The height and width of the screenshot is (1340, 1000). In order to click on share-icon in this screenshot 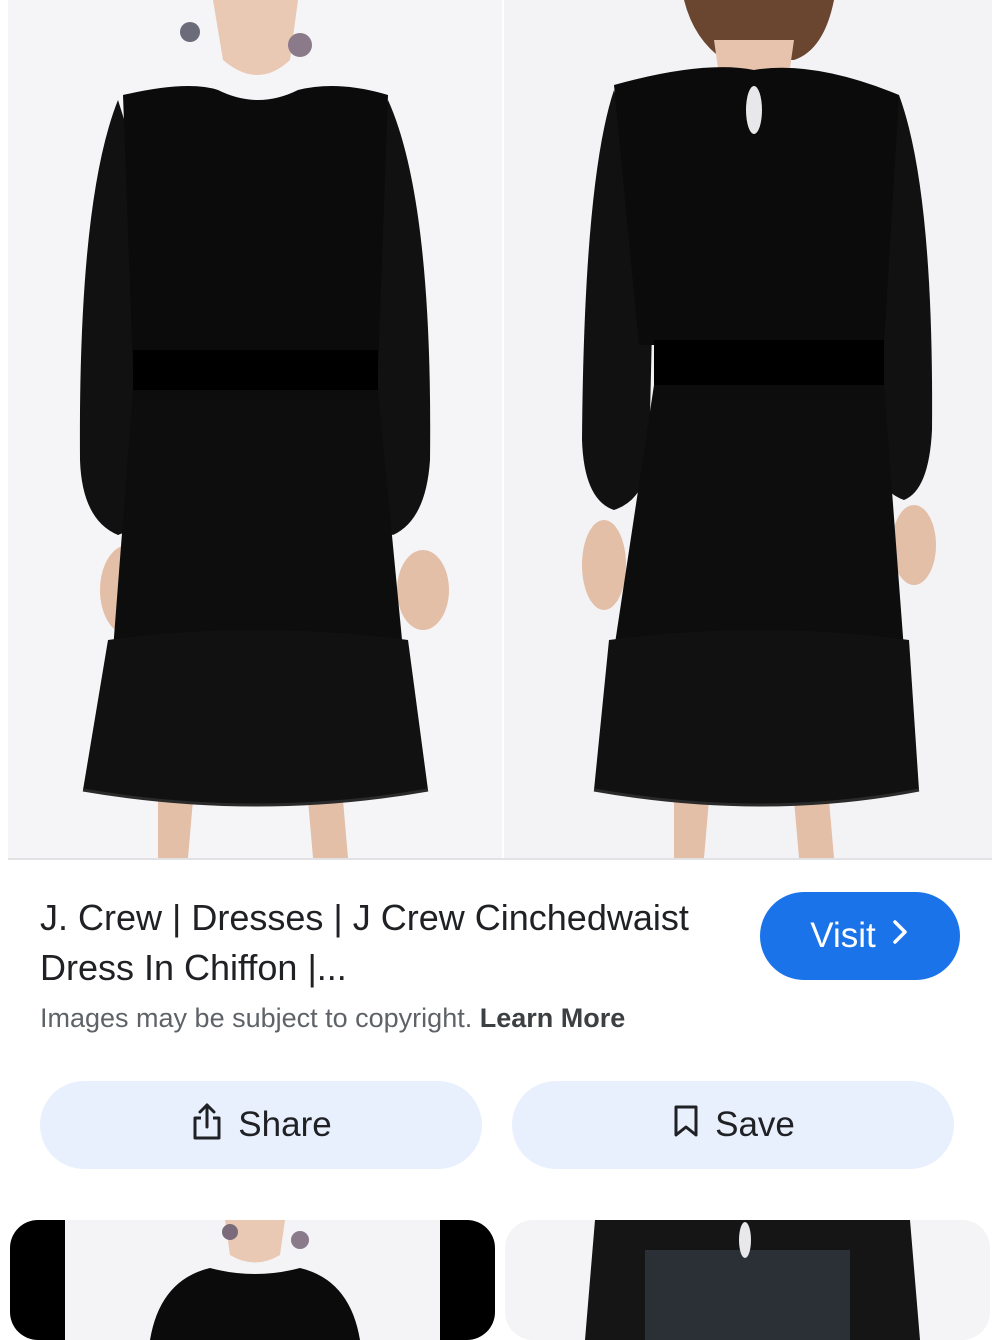, I will do `click(207, 1125)`.